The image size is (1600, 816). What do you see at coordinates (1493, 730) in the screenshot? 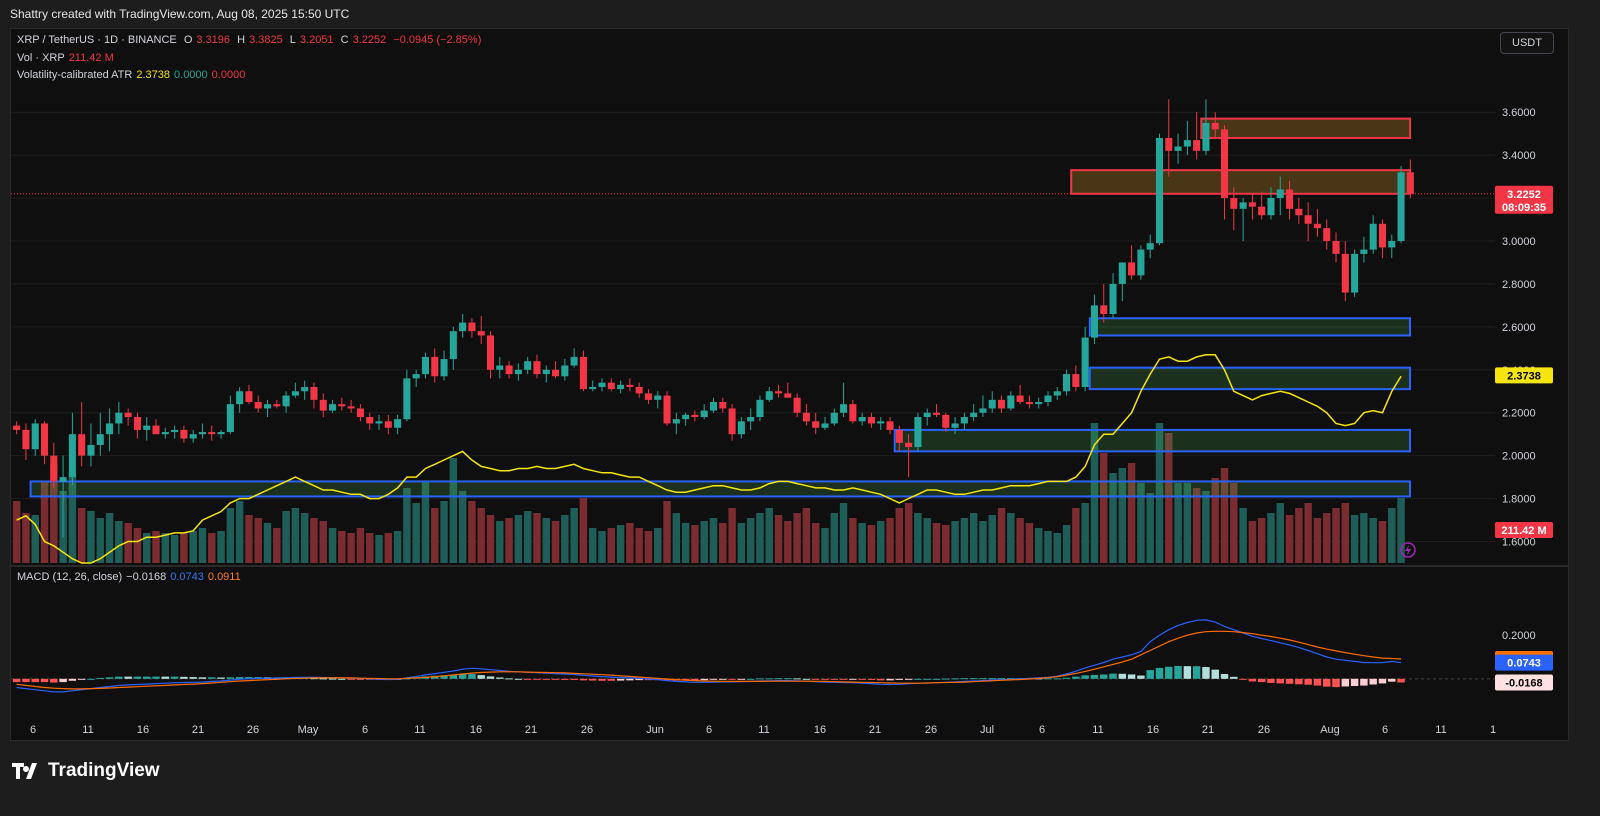
I see `time-tick-label: 1` at bounding box center [1493, 730].